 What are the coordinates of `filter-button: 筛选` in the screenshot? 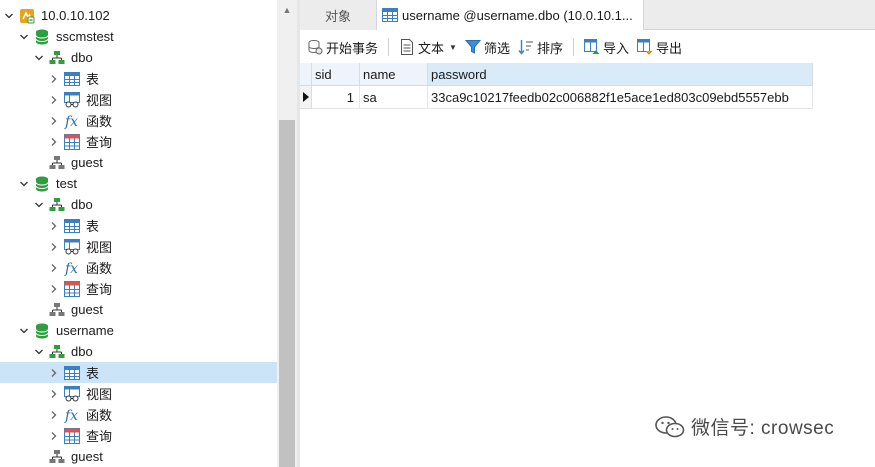 It's located at (487, 47).